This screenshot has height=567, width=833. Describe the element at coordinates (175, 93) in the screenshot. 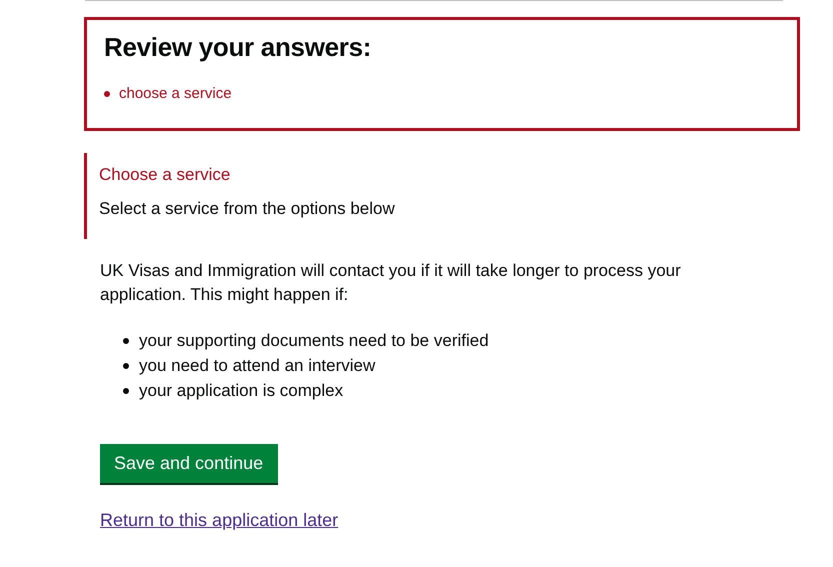

I see `error-link: choose a service` at that location.